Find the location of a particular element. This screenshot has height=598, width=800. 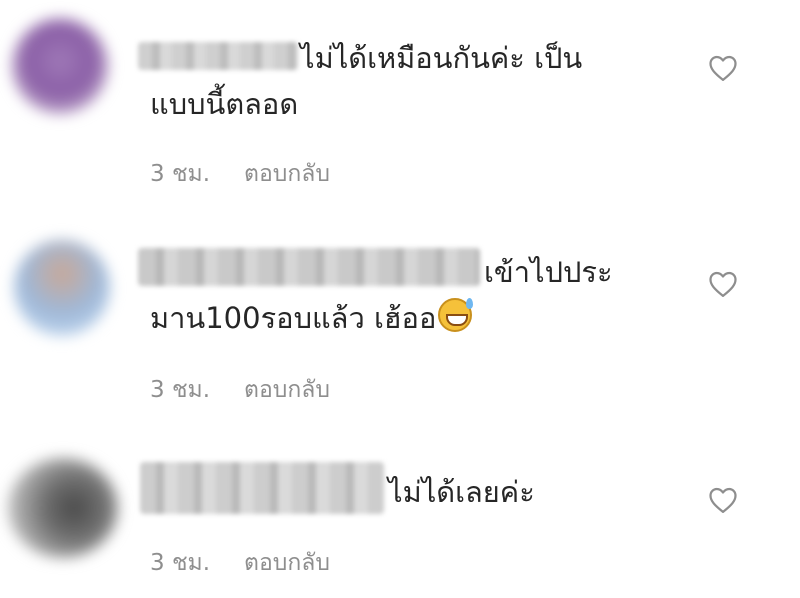

comment-text: ไม่ได้เหมือนกันค่ะ เป็น is located at coordinates (441, 58).